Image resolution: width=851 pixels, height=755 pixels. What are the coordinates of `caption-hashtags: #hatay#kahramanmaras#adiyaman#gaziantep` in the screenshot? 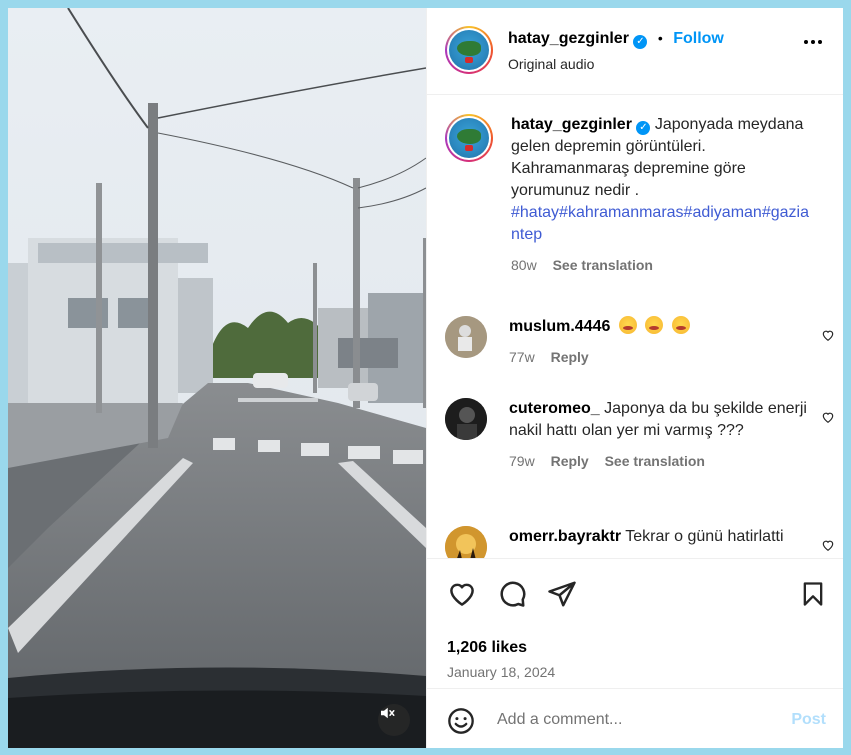 It's located at (661, 224).